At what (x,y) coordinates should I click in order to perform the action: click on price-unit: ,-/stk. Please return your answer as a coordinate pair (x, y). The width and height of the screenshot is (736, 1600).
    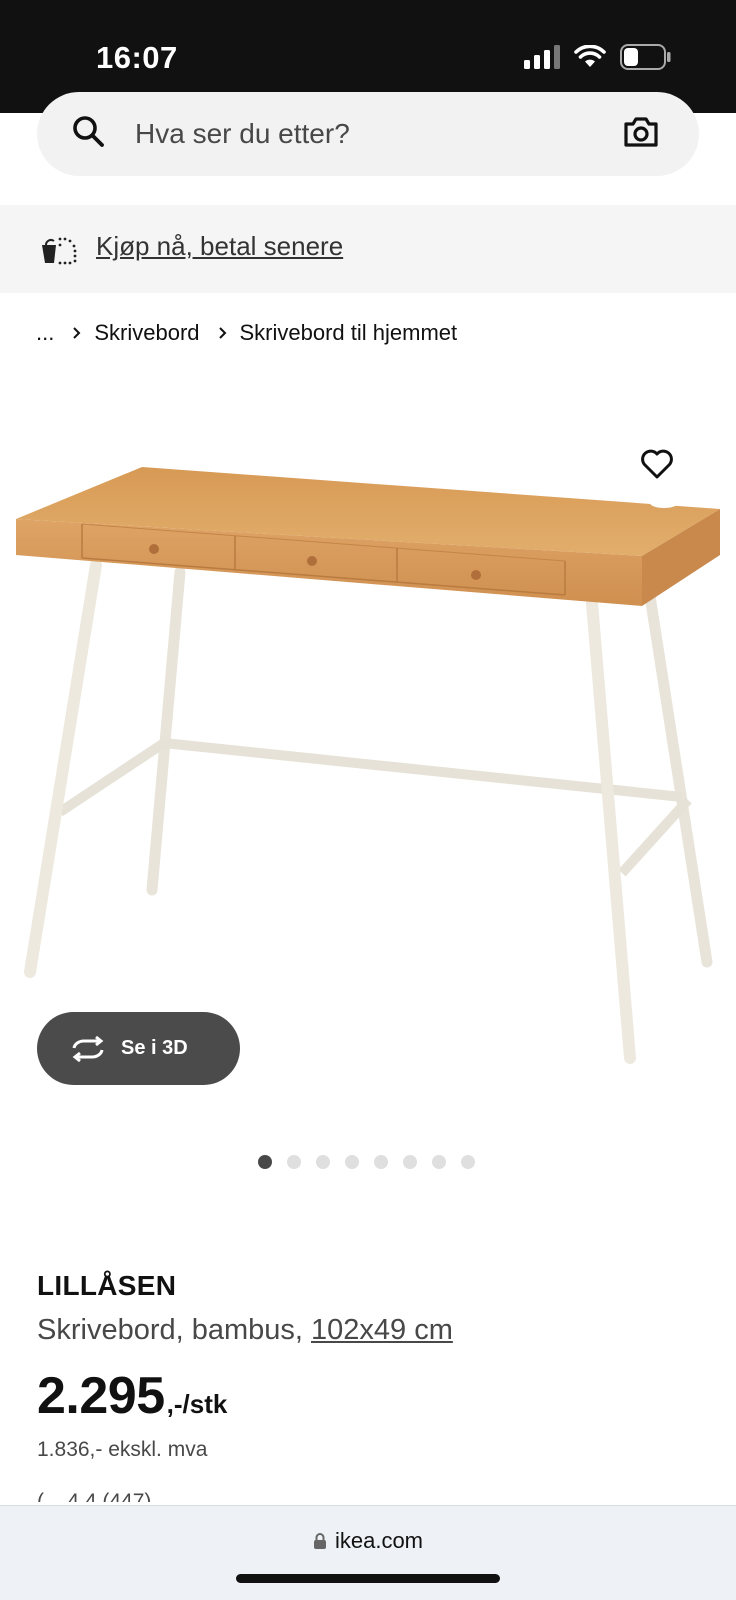
    Looking at the image, I should click on (197, 1404).